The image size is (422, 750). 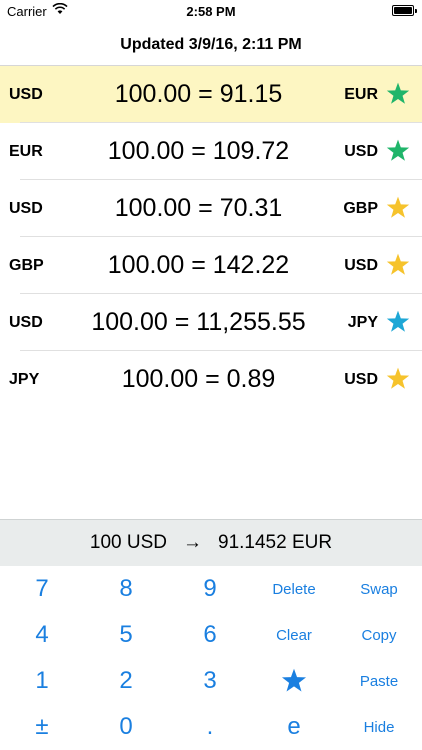 What do you see at coordinates (211, 45) in the screenshot?
I see `updated-title: Updated 3/9/16, 2:11 PM` at bounding box center [211, 45].